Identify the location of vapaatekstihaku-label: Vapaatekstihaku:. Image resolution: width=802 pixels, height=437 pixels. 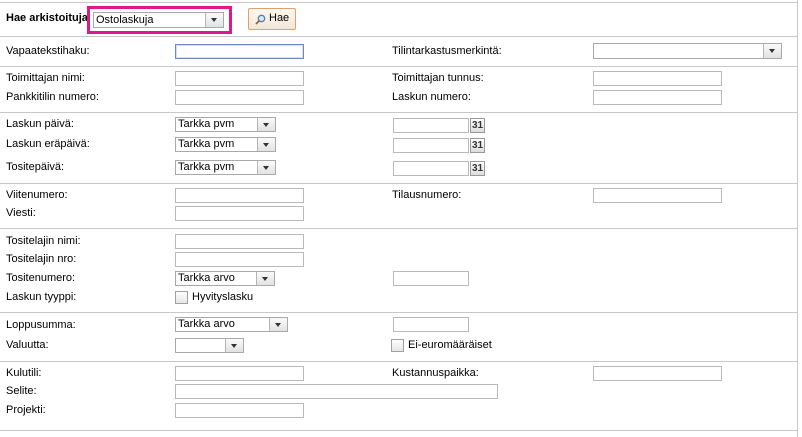
(48, 51).